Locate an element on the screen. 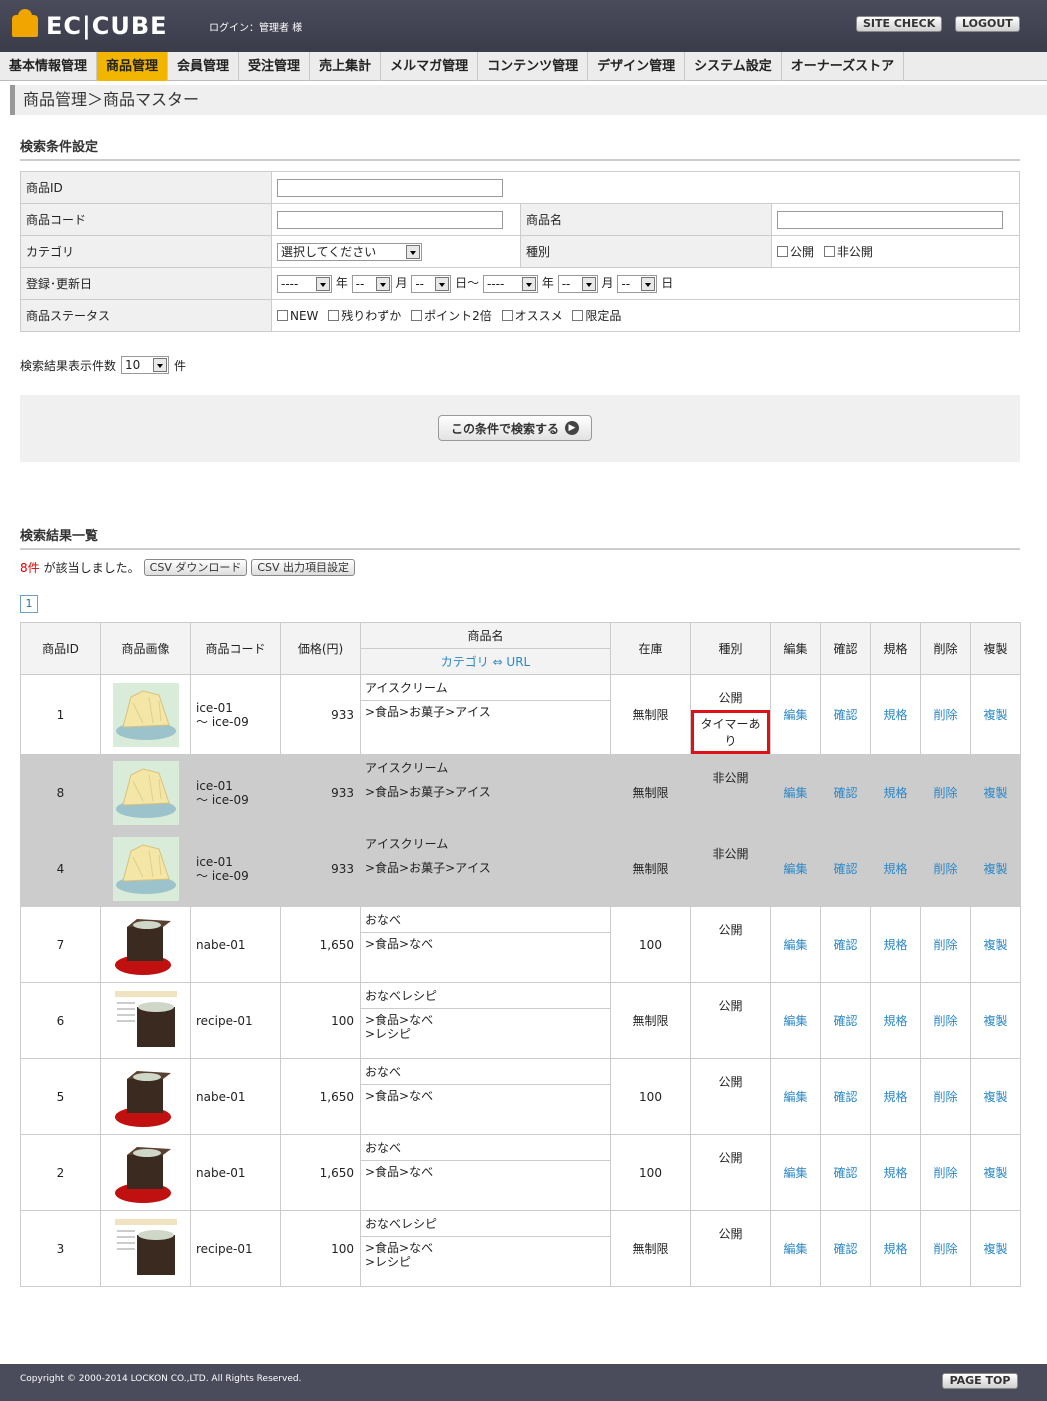 The height and width of the screenshot is (1401, 1047). label-product-id: 商品ID is located at coordinates (146, 187).